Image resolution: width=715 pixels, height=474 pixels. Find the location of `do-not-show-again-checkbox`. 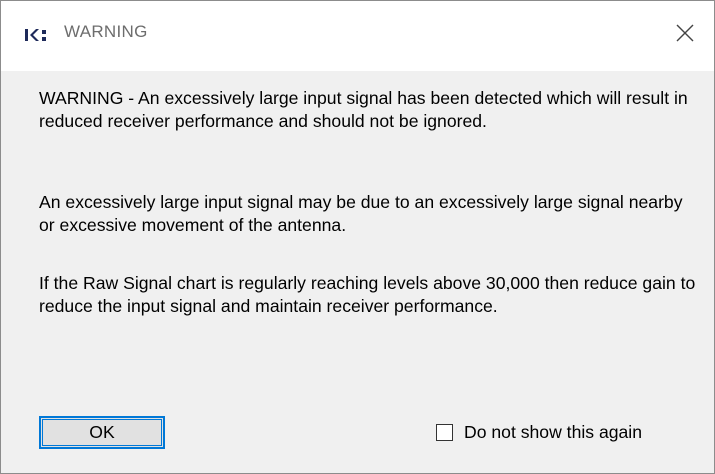

do-not-show-again-checkbox is located at coordinates (444, 432).